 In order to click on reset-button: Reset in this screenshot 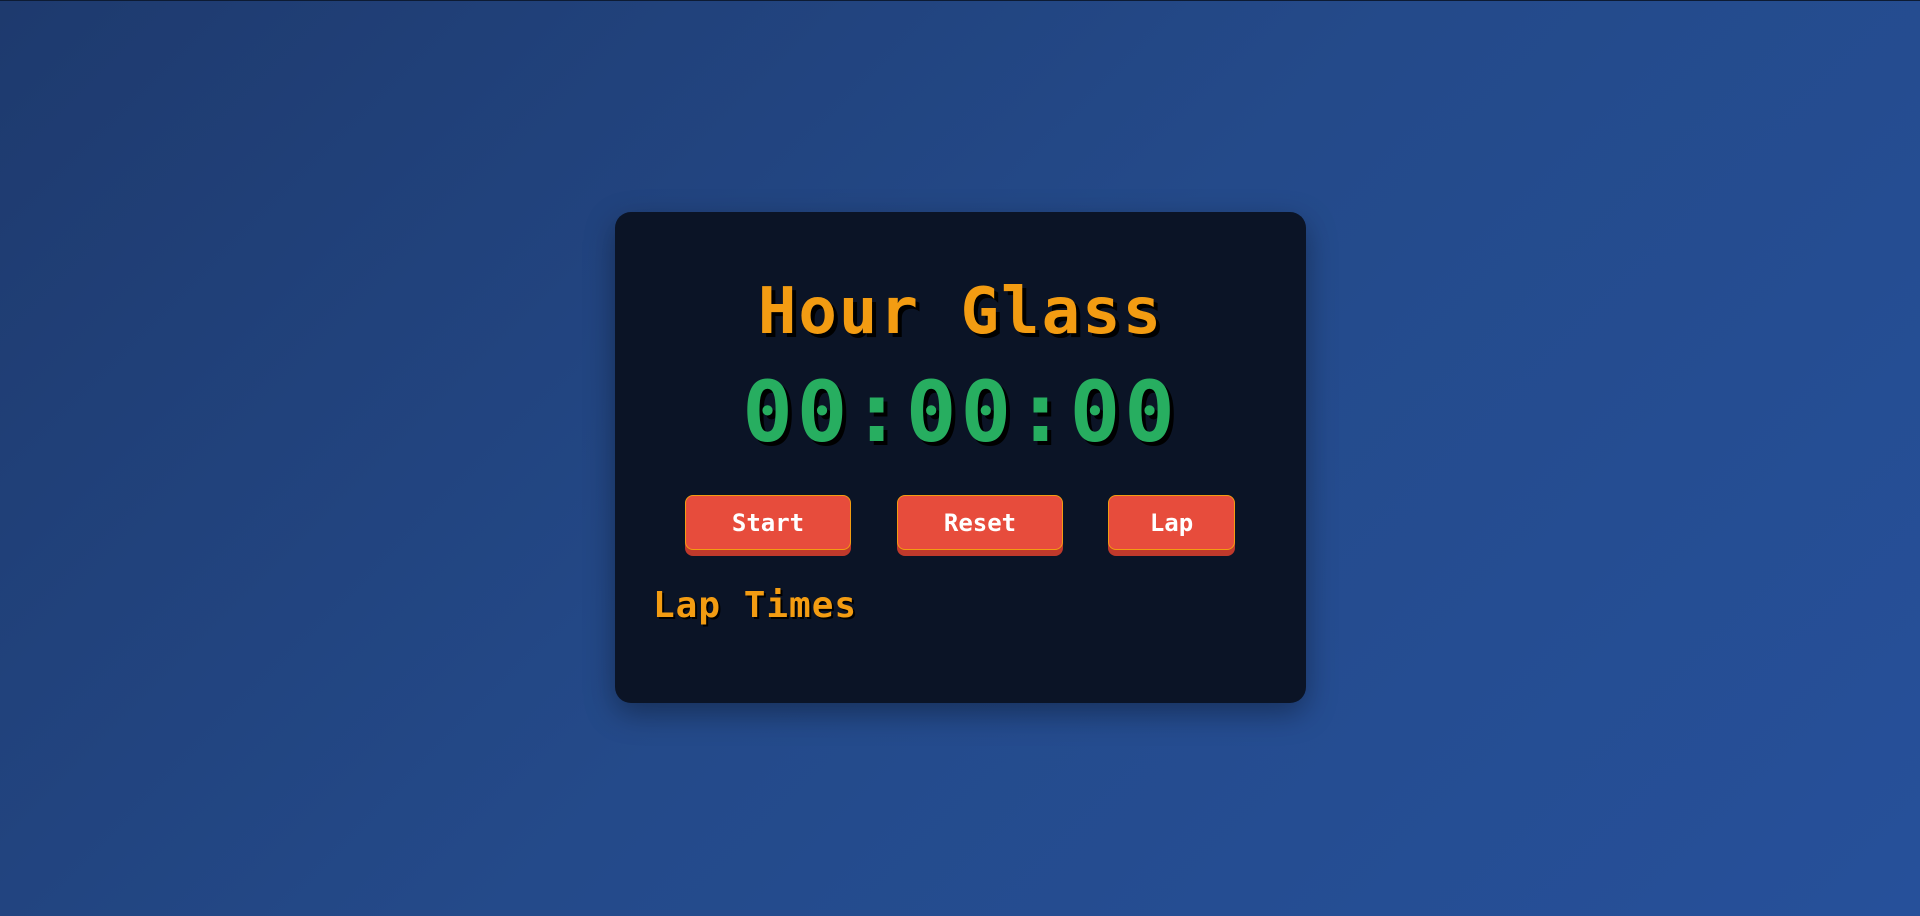, I will do `click(980, 522)`.